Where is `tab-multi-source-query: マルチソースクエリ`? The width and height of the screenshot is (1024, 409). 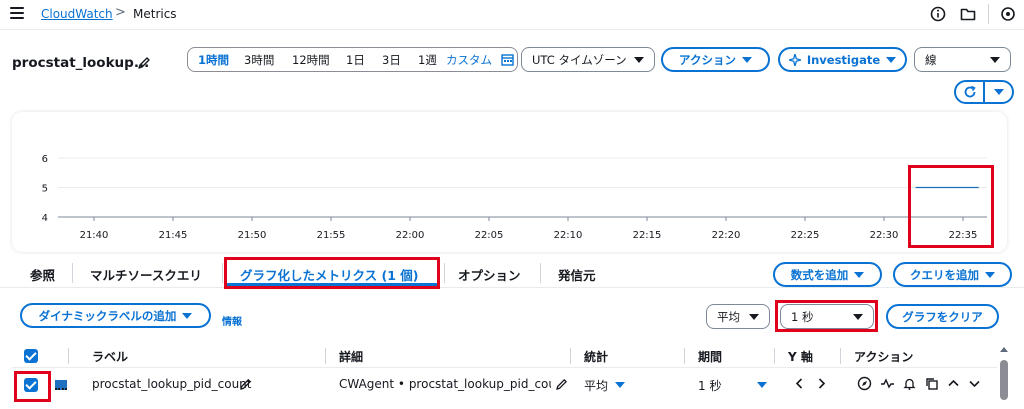 tab-multi-source-query: マルチソースクエリ is located at coordinates (146, 274).